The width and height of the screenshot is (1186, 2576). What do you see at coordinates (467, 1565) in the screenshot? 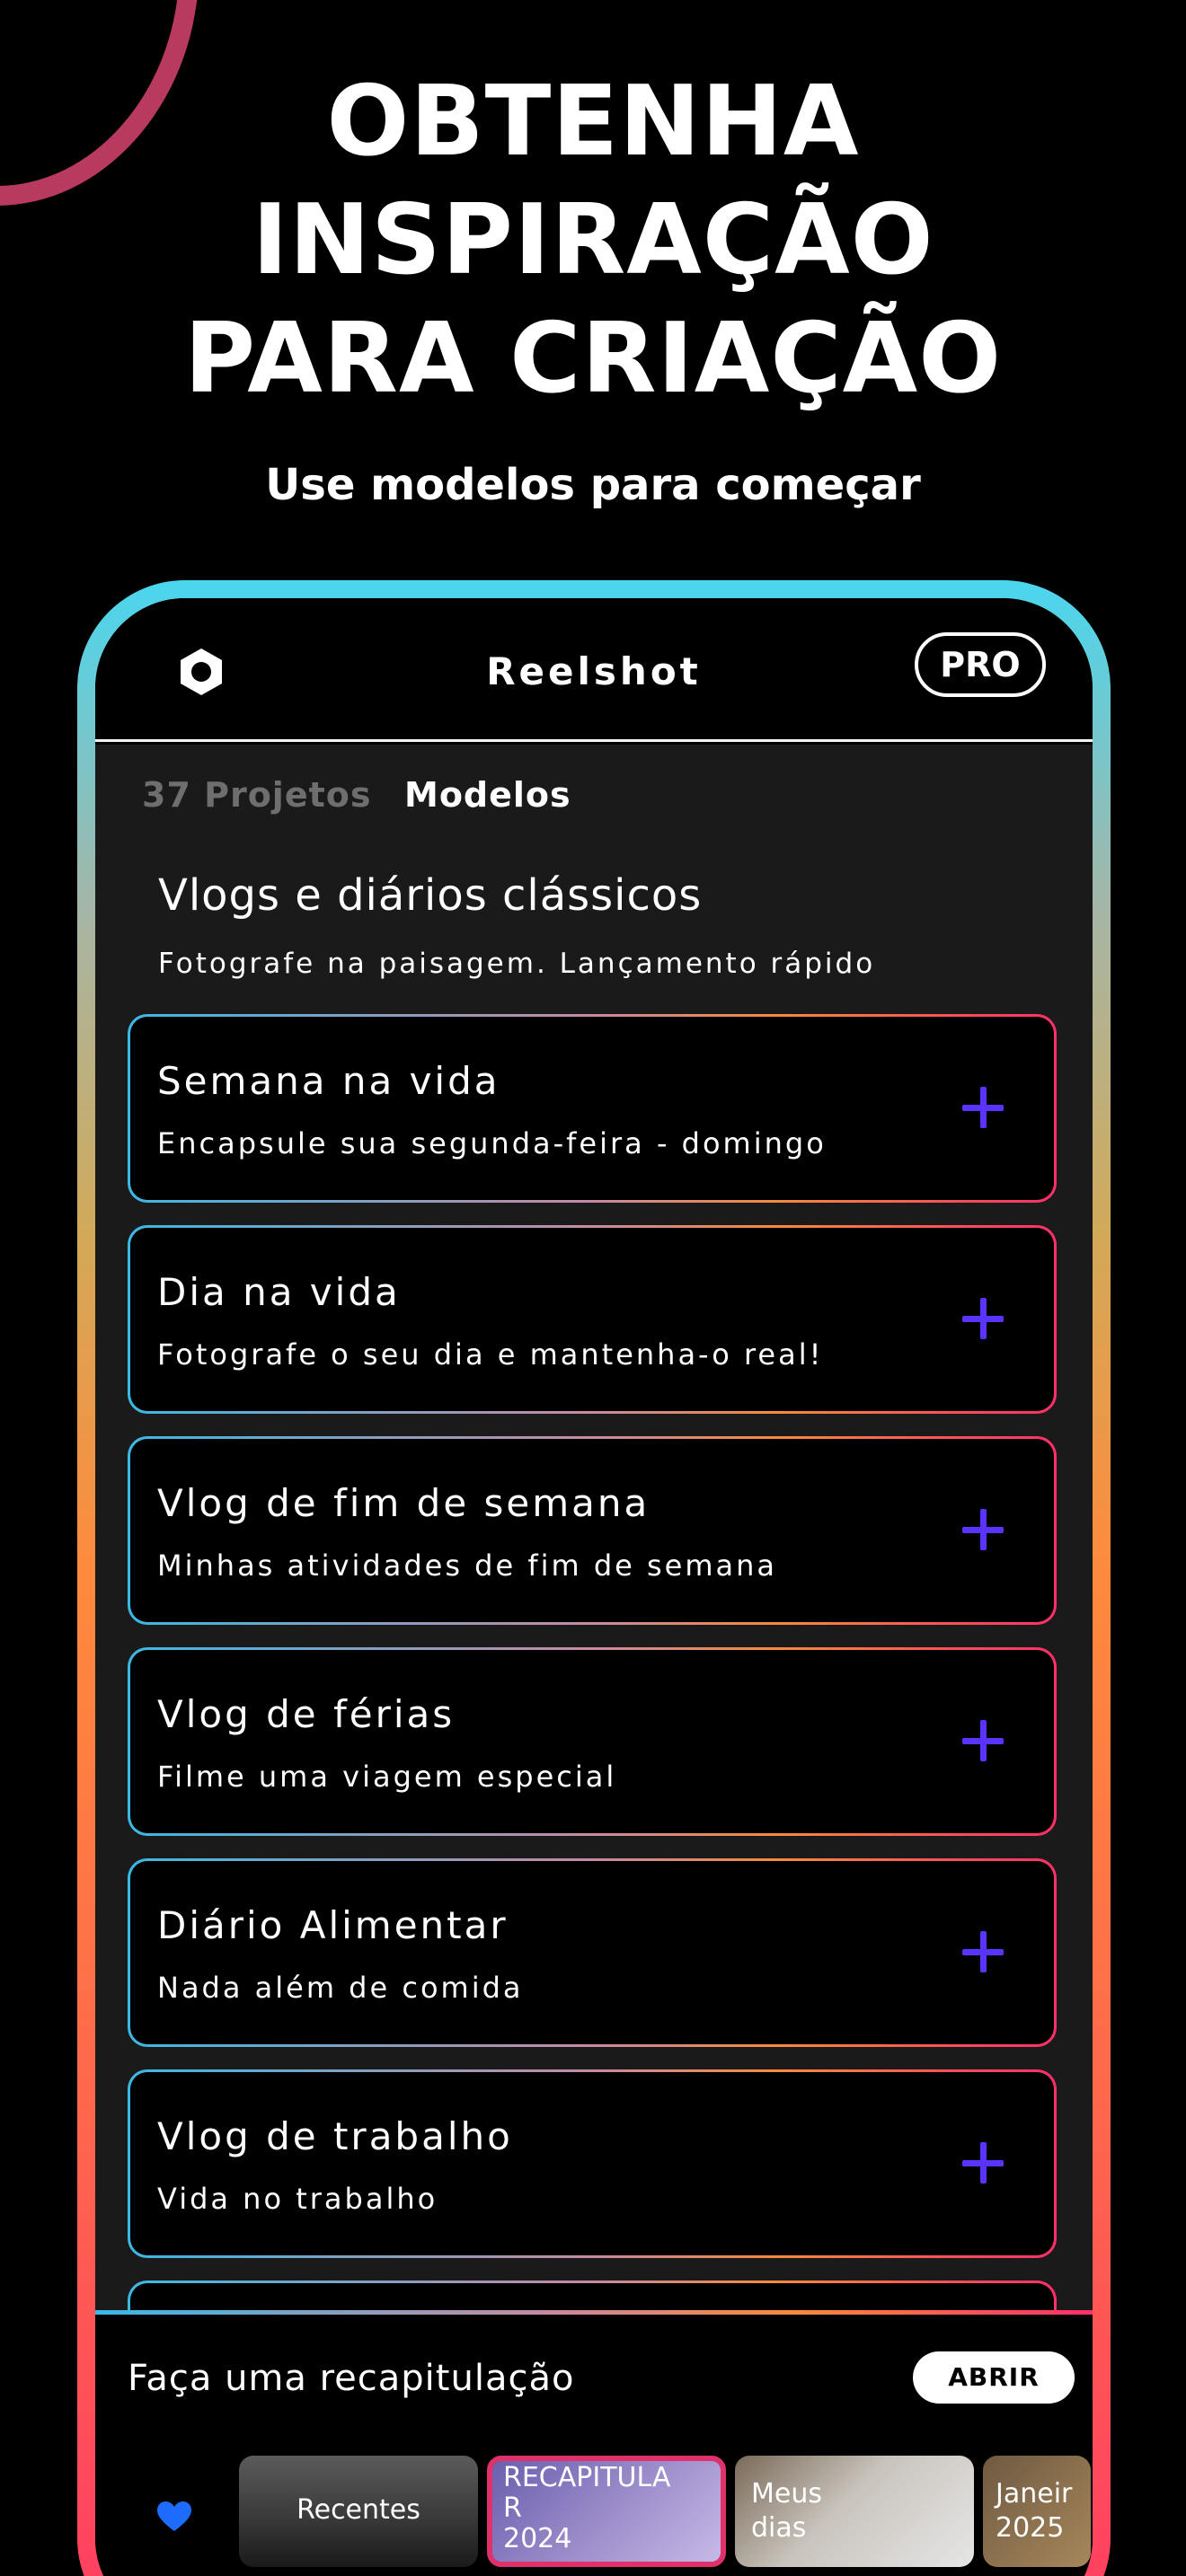
I see `template-description: Minhas atividades de fim de semana` at bounding box center [467, 1565].